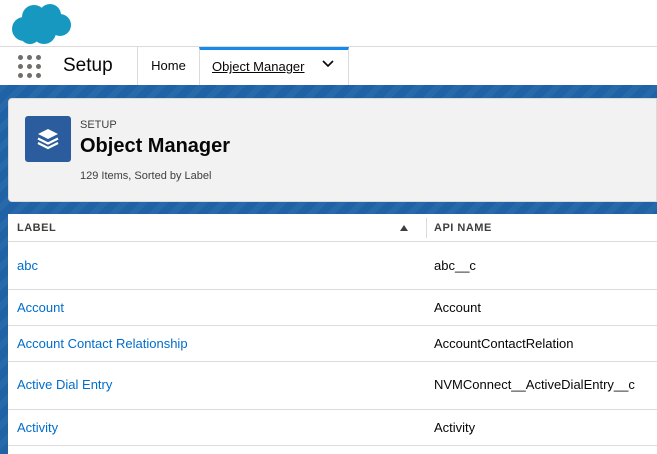 The height and width of the screenshot is (454, 657). What do you see at coordinates (30, 67) in the screenshot?
I see `app-launcher-icon` at bounding box center [30, 67].